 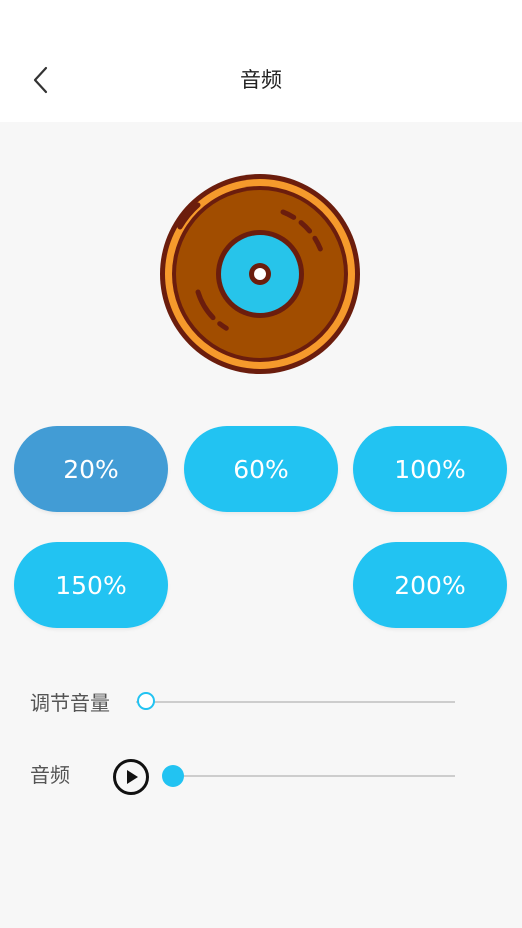 What do you see at coordinates (261, 61) in the screenshot?
I see `top-bar: 音频` at bounding box center [261, 61].